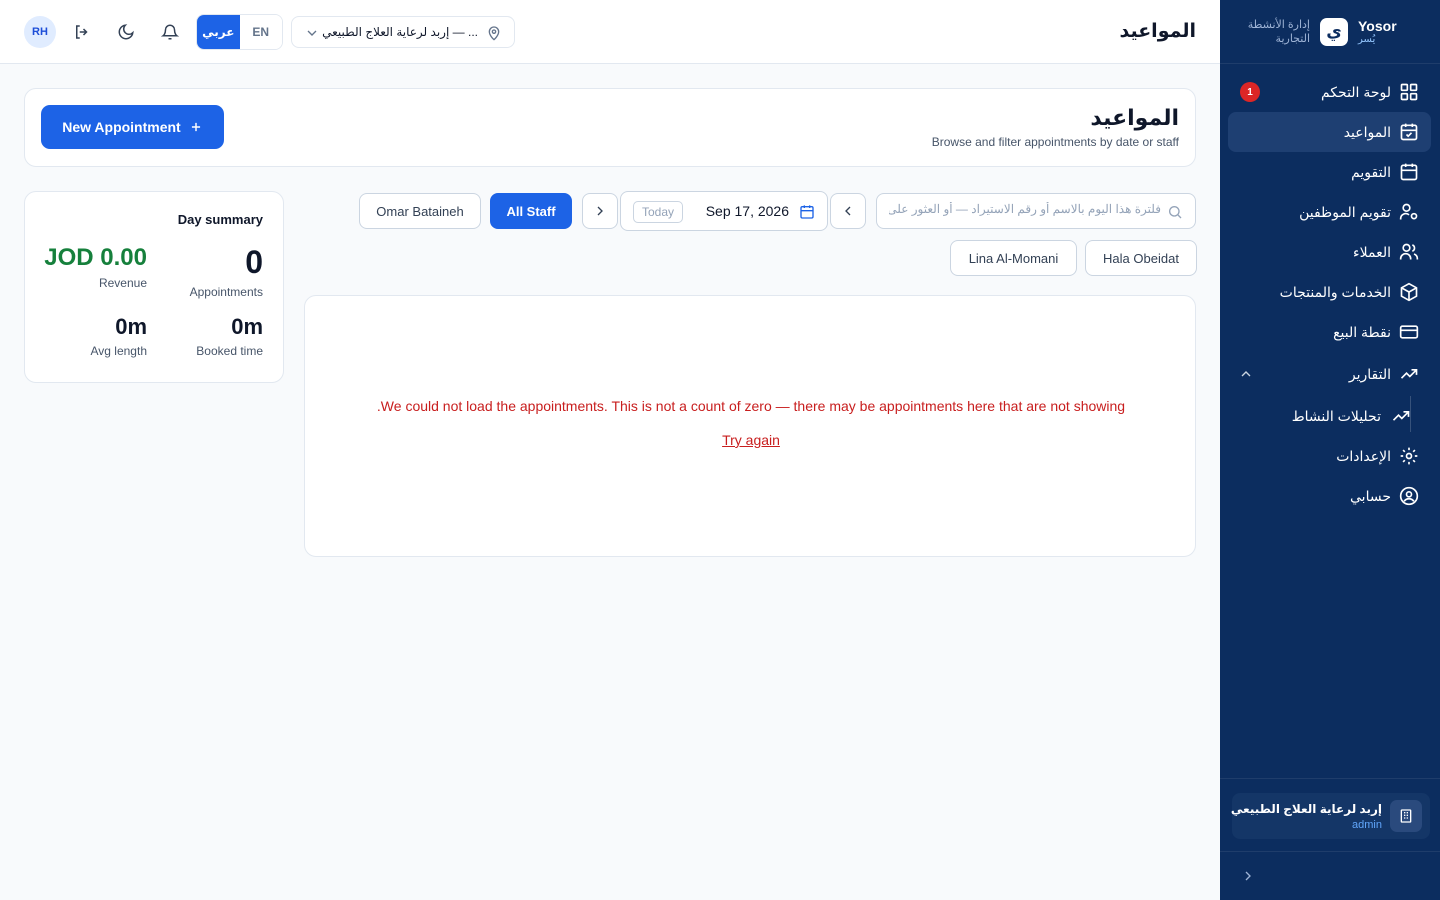 This screenshot has height=900, width=1440. What do you see at coordinates (1250, 92) in the screenshot?
I see `notification-badge: 1` at bounding box center [1250, 92].